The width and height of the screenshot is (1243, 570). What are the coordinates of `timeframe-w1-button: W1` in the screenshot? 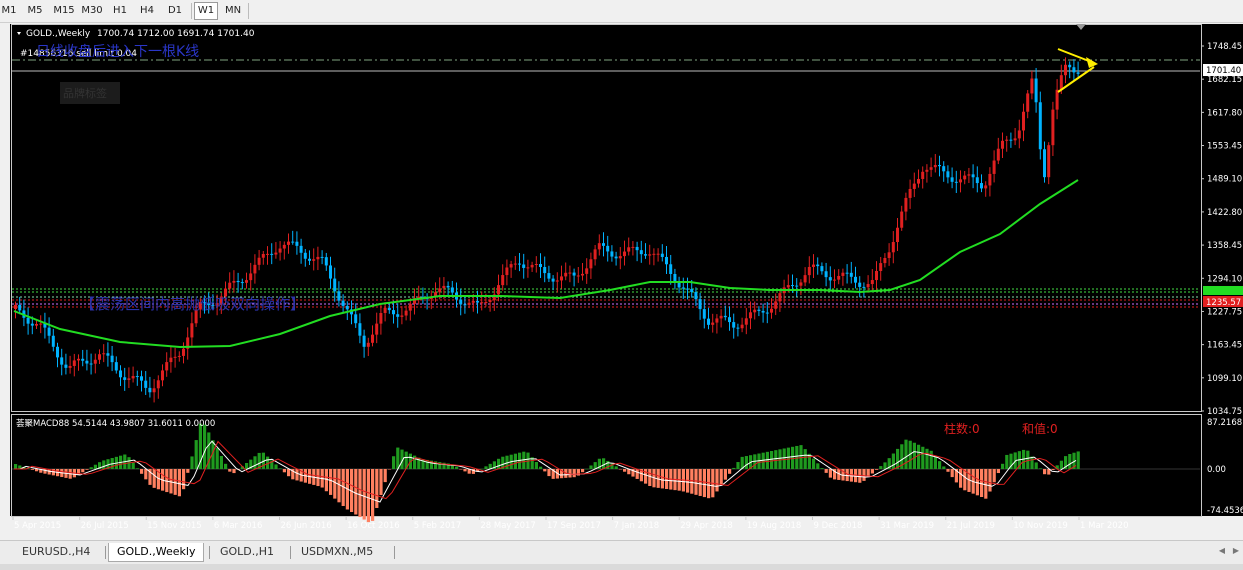 It's located at (206, 11).